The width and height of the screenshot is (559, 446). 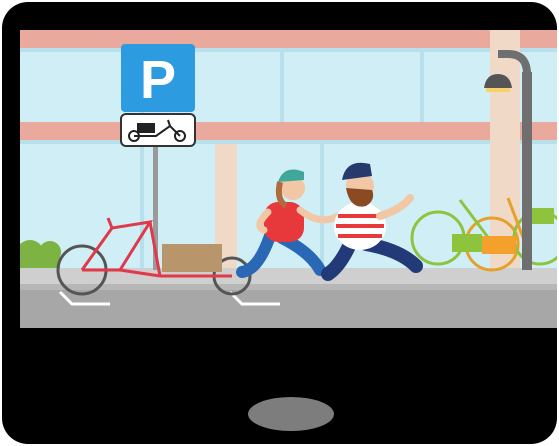 What do you see at coordinates (288, 309) in the screenshot?
I see `road` at bounding box center [288, 309].